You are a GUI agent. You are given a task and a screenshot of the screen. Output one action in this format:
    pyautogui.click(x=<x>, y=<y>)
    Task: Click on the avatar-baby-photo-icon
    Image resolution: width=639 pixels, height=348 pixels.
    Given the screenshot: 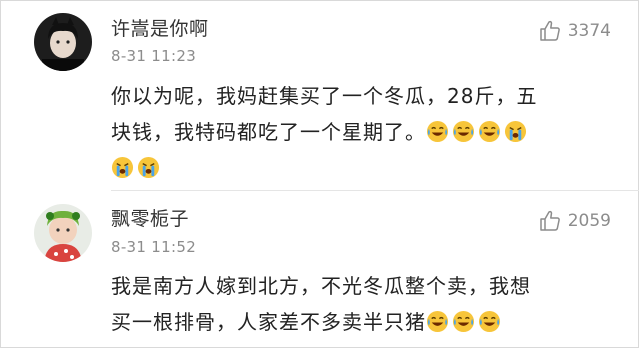 What is the action you would take?
    pyautogui.click(x=63, y=233)
    